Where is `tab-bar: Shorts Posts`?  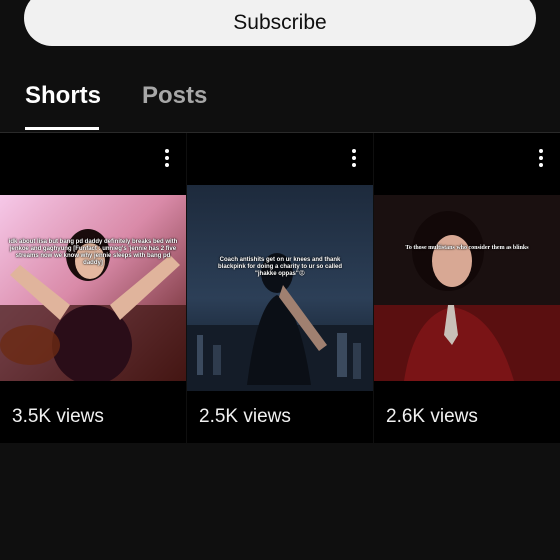
tab-bar: Shorts Posts is located at coordinates (280, 101).